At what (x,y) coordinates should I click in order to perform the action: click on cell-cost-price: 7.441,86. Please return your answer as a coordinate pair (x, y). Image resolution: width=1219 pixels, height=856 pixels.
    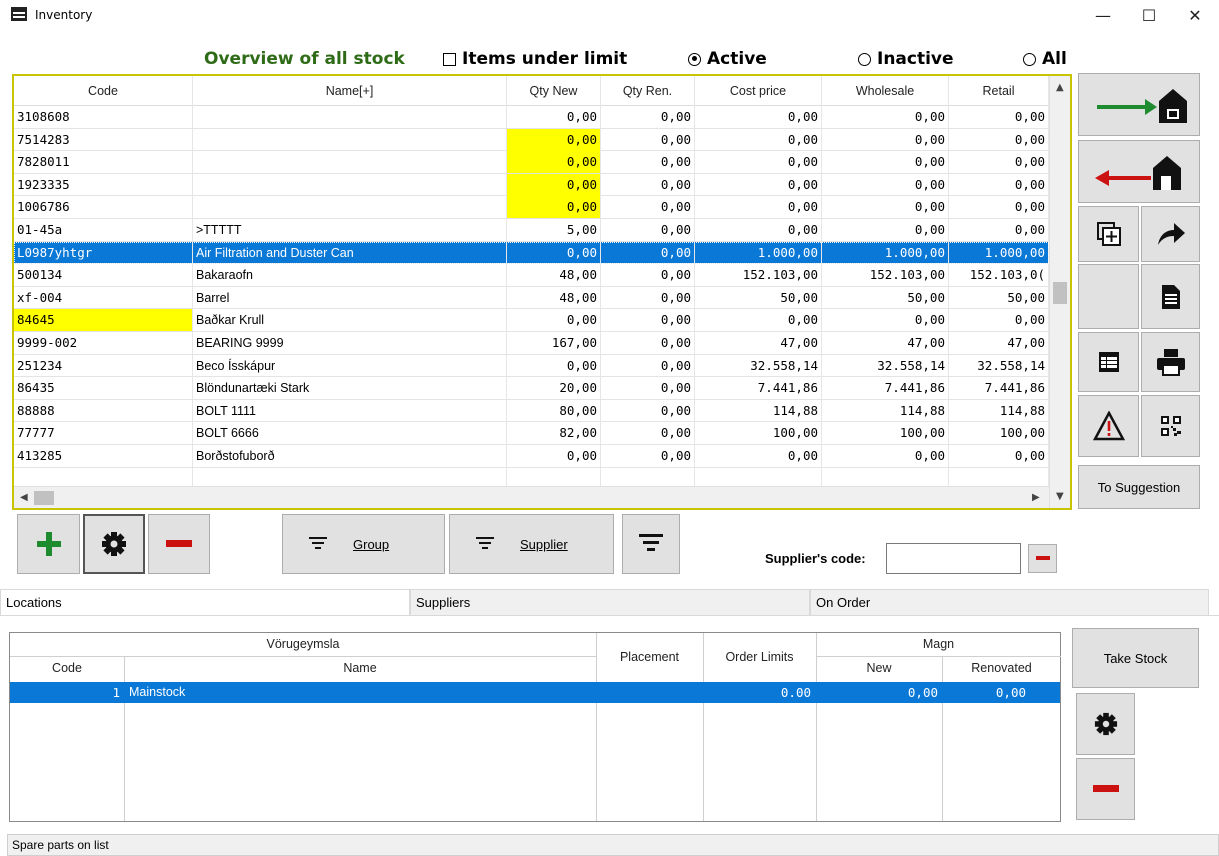
    Looking at the image, I should click on (758, 388).